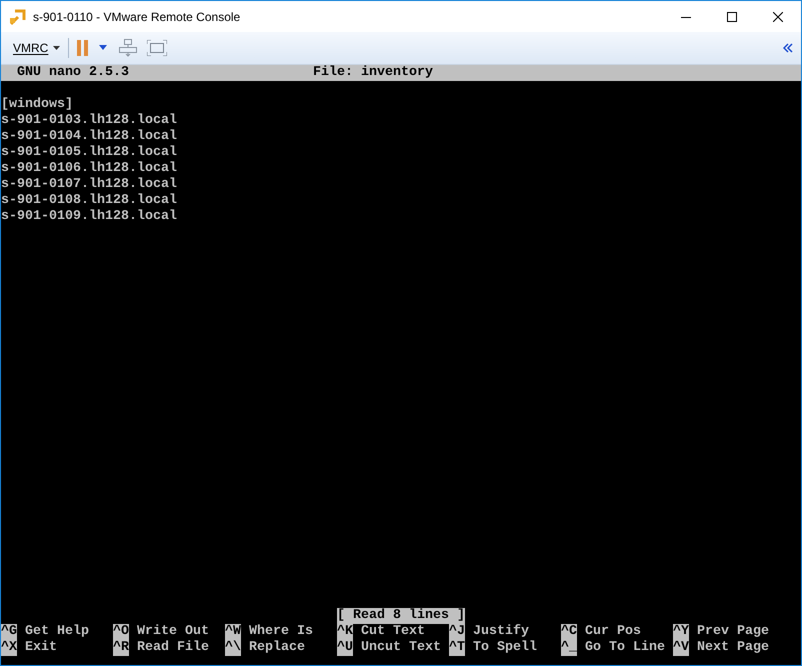 The image size is (802, 666). What do you see at coordinates (277, 648) in the screenshot?
I see `shortcut-label: Replace` at bounding box center [277, 648].